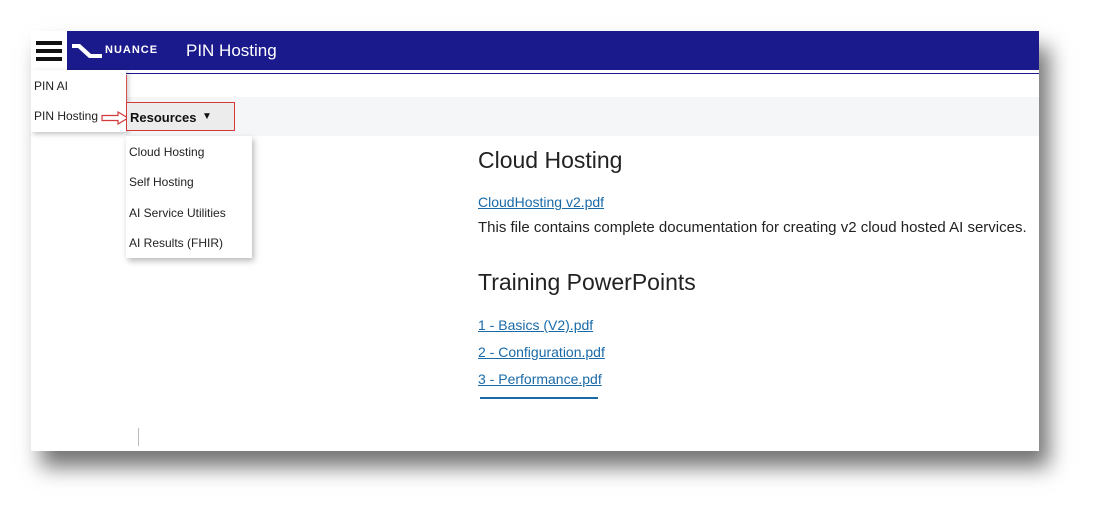 The width and height of the screenshot is (1101, 513). What do you see at coordinates (51, 86) in the screenshot?
I see `side-menu-item-pin-ai: PIN AI` at bounding box center [51, 86].